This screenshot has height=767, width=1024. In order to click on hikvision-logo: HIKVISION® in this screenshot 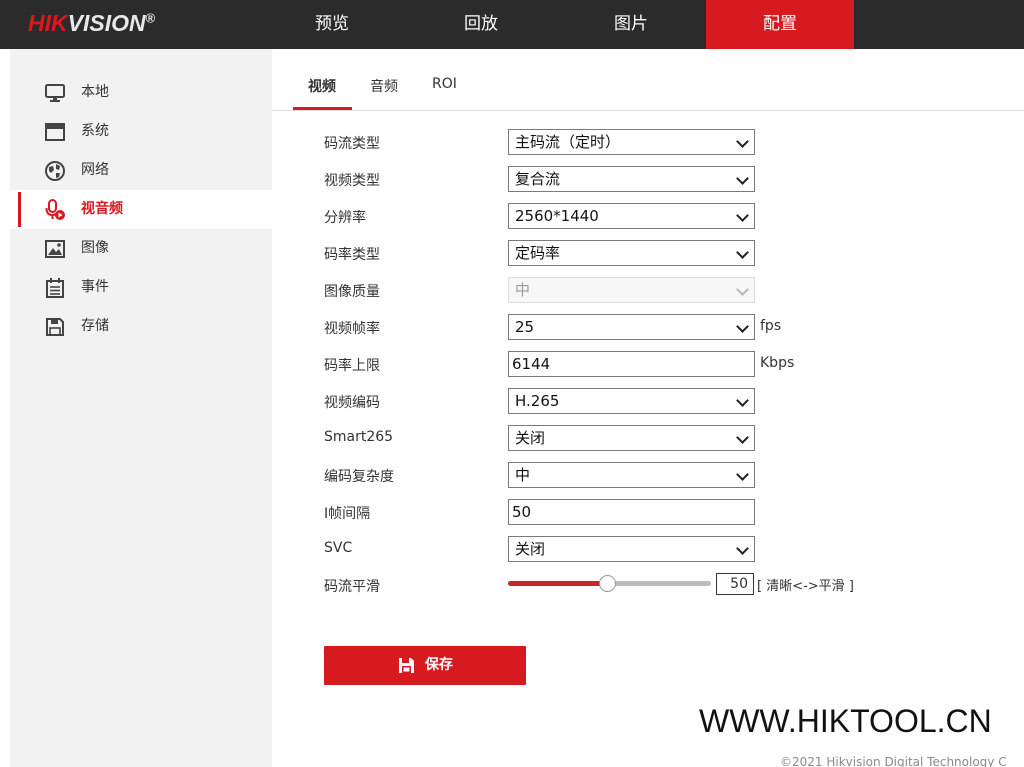, I will do `click(91, 23)`.